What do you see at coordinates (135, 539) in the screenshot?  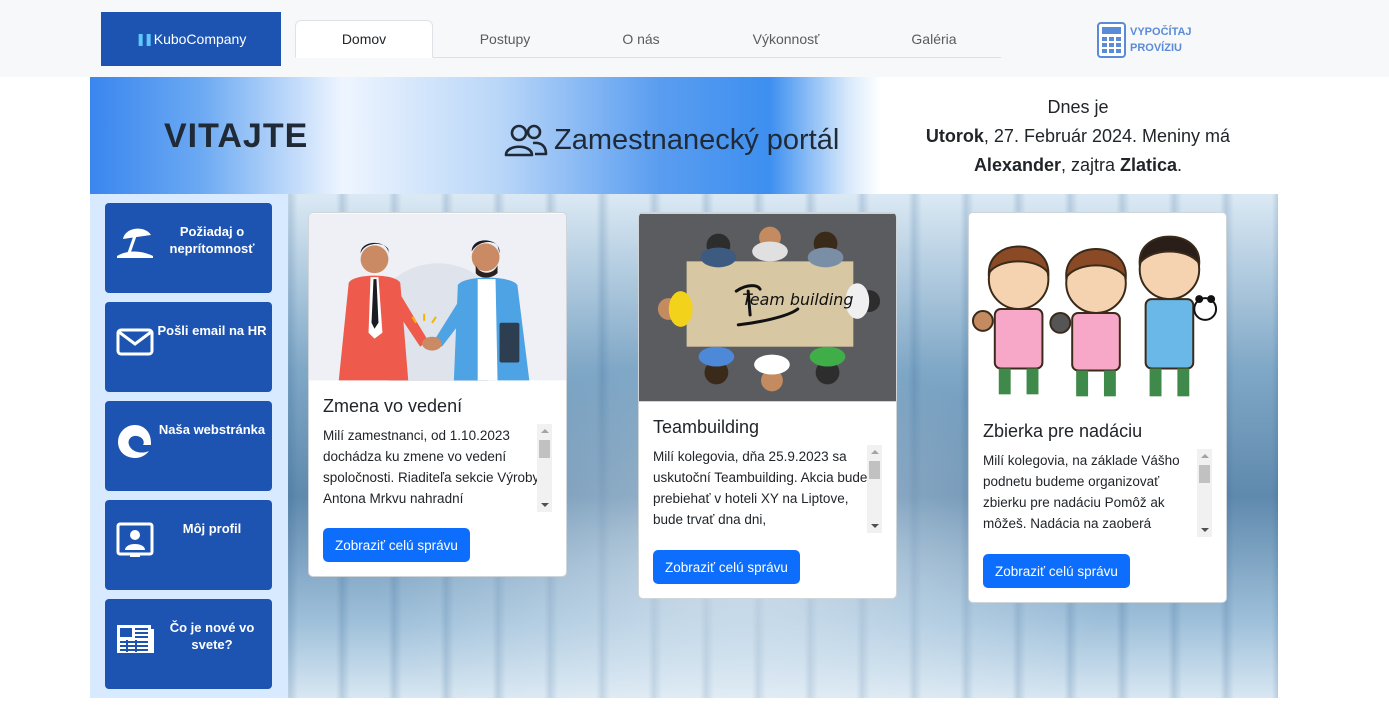 I see `profile-icon` at bounding box center [135, 539].